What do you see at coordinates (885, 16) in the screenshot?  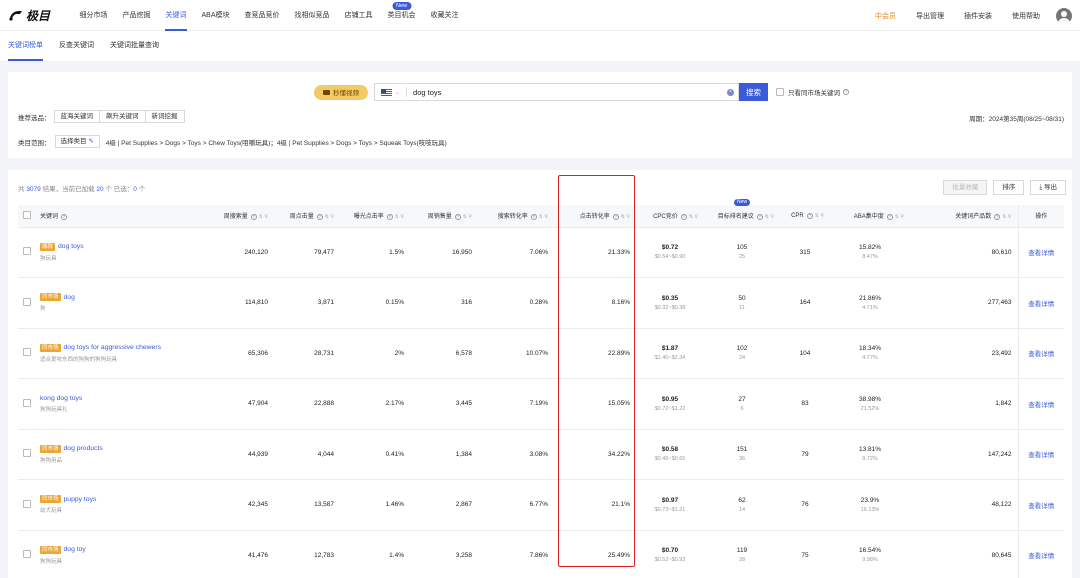 I see `member-link: 中会员` at bounding box center [885, 16].